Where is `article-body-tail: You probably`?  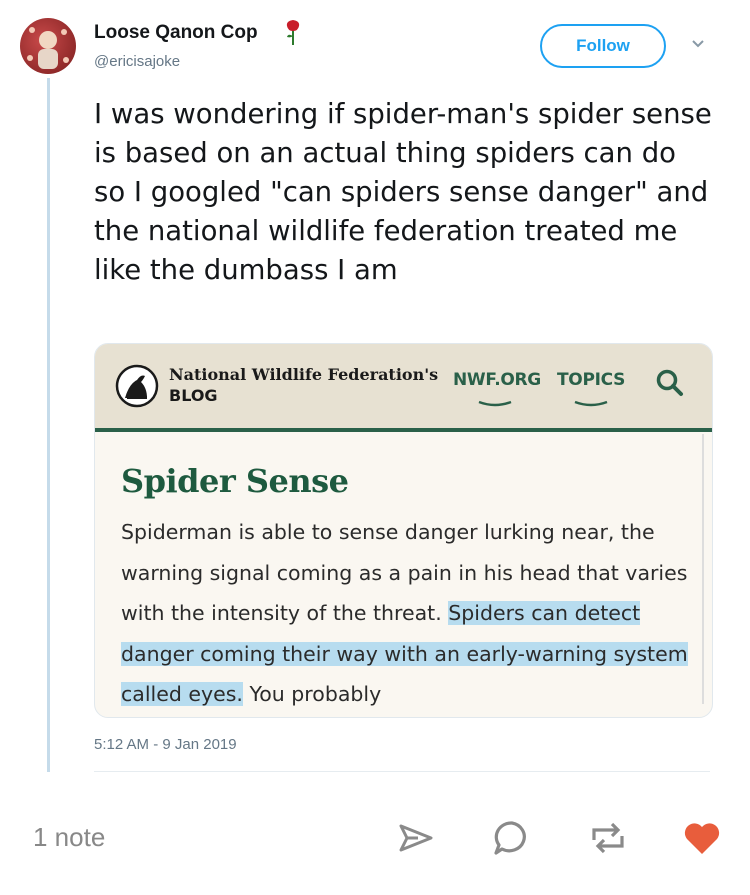
article-body-tail: You probably is located at coordinates (312, 694).